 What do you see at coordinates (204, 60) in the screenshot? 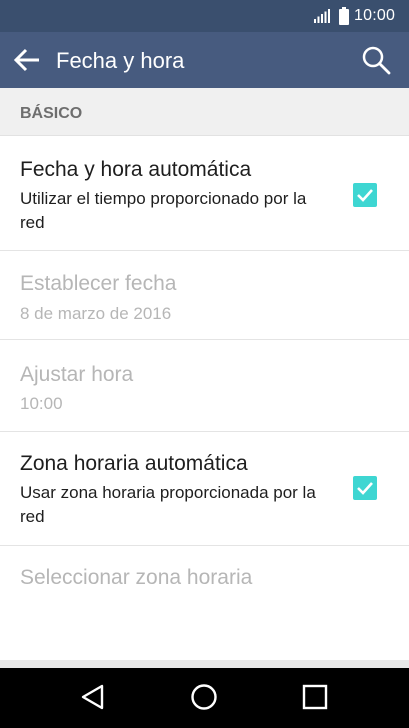
I see `app-bar: Fecha y hora` at bounding box center [204, 60].